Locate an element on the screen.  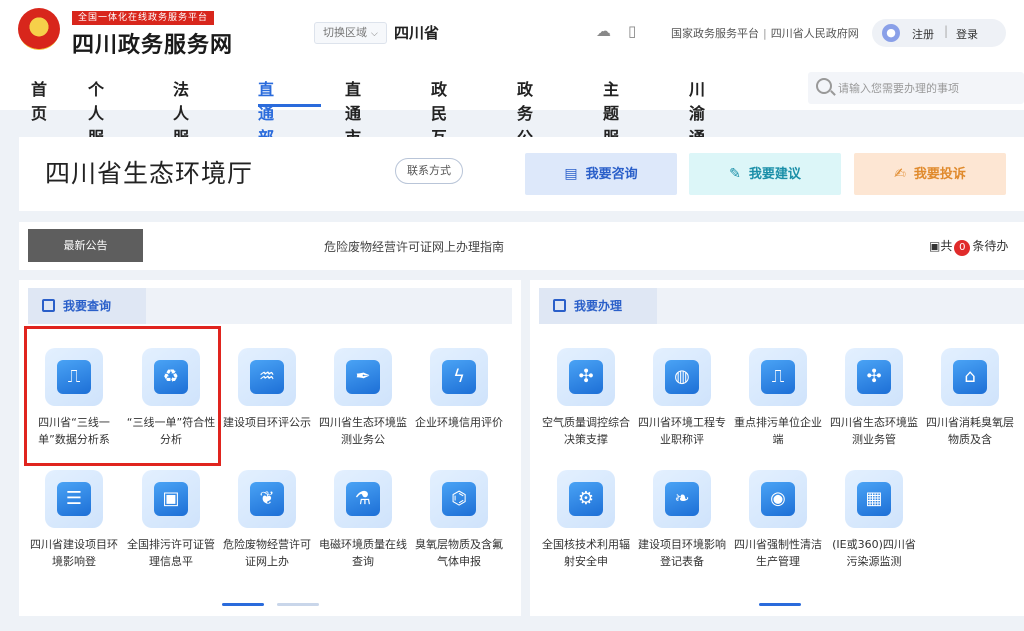
search-doc-icon is located at coordinates (48, 305).